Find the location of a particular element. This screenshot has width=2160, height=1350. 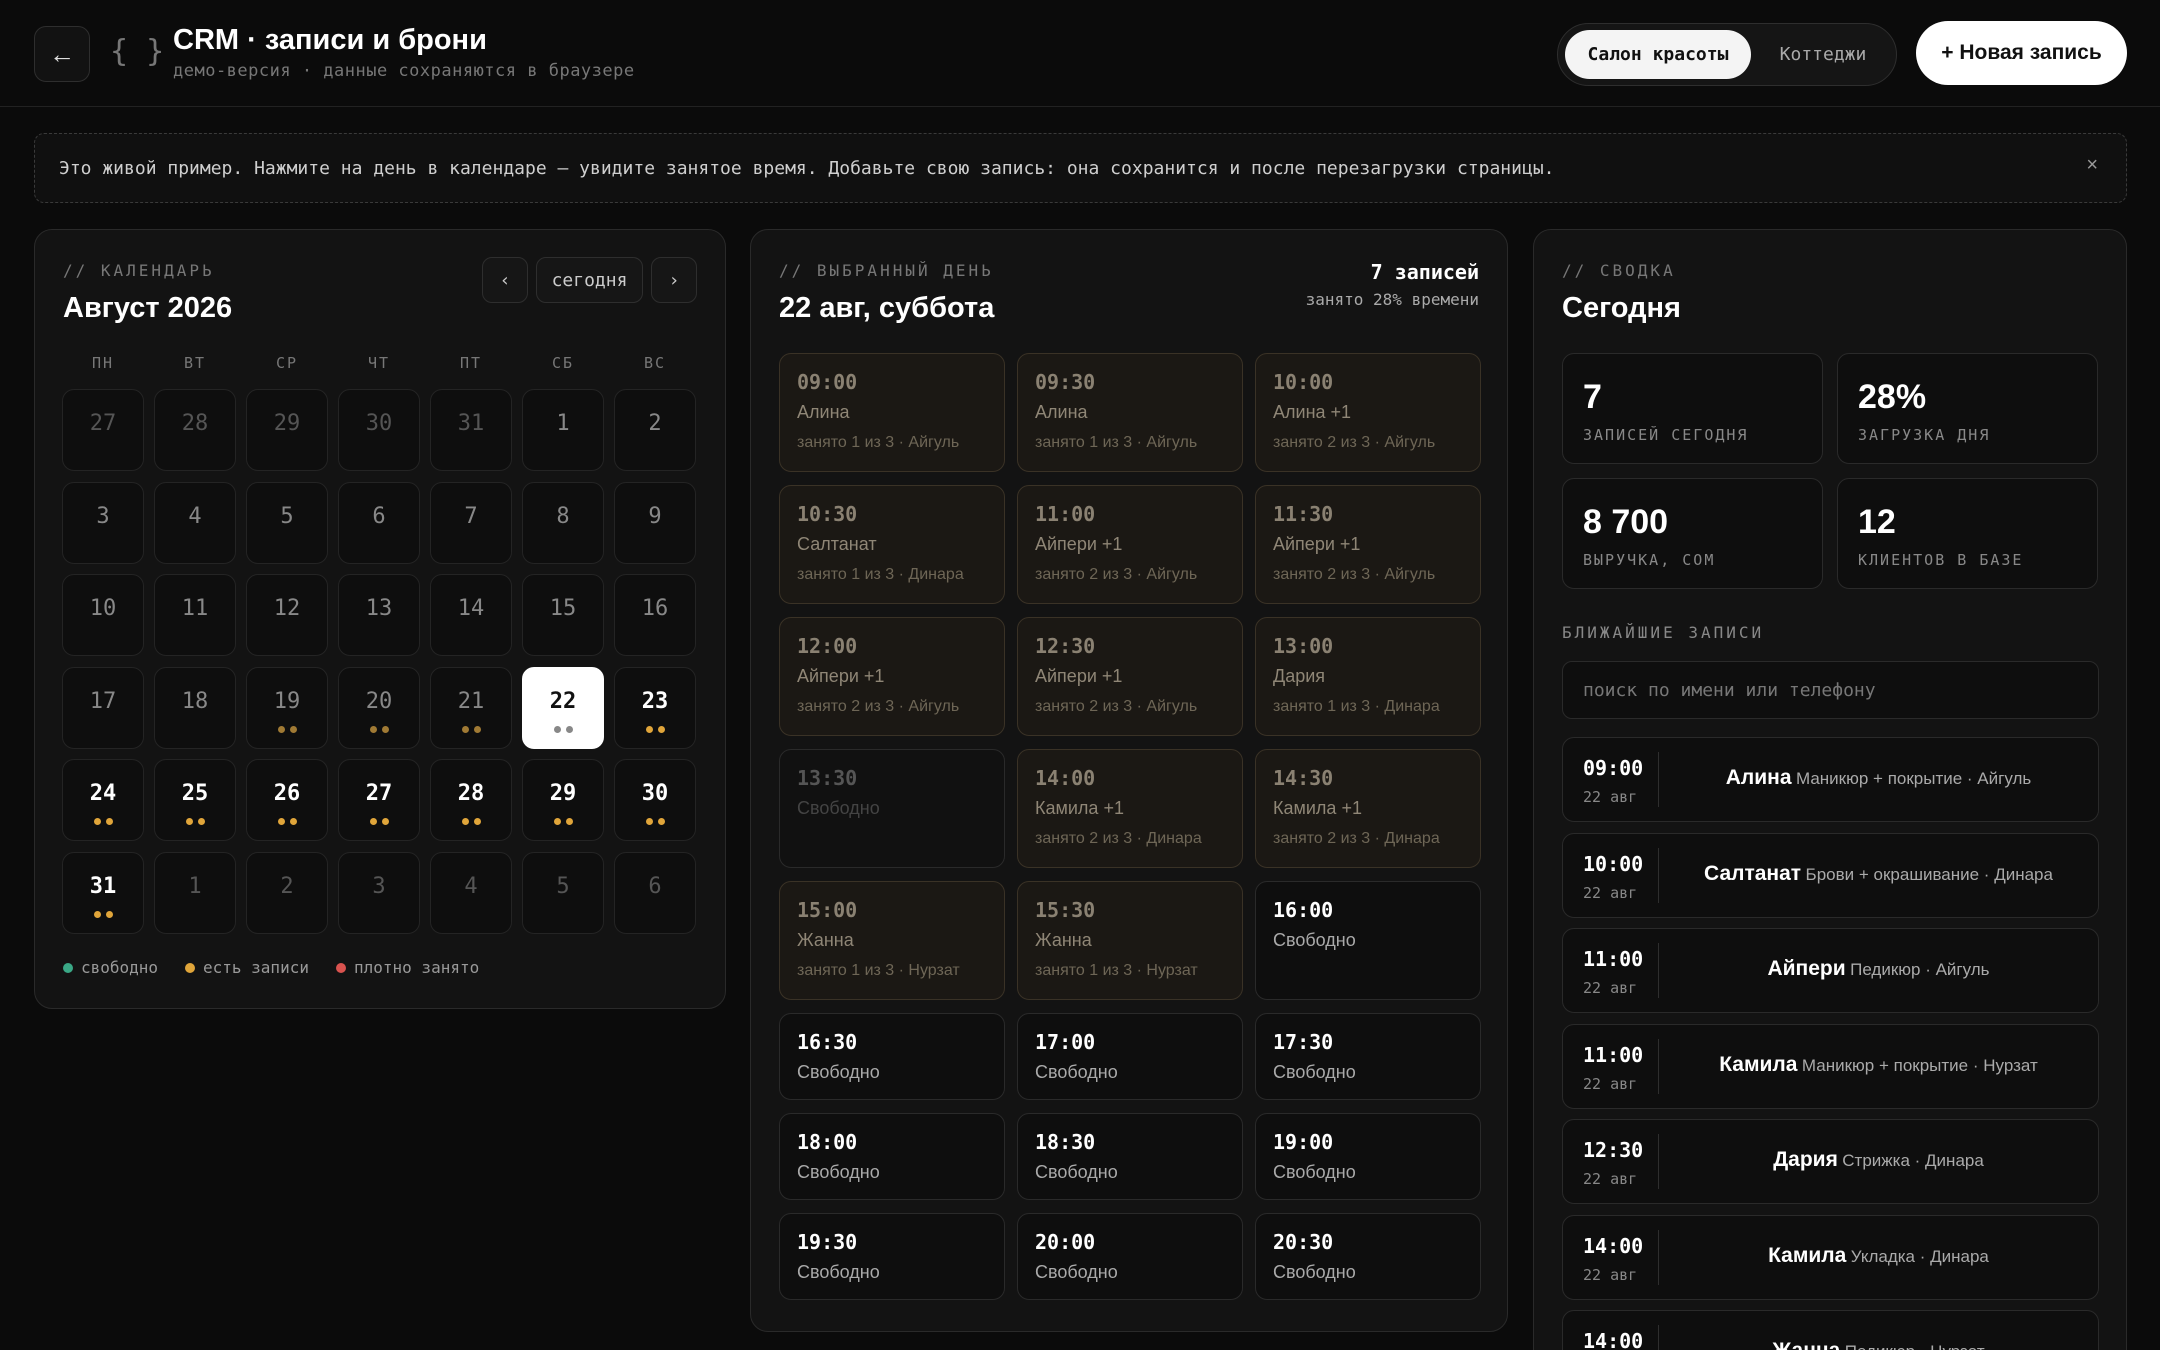

calendar-day: 29 is located at coordinates (563, 800).